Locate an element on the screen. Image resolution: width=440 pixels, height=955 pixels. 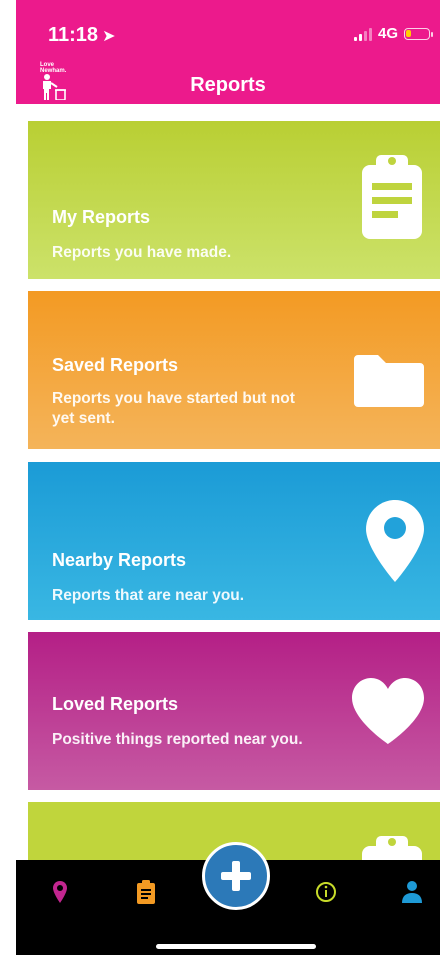
status-time-text: 11:18 is located at coordinates (73, 35).